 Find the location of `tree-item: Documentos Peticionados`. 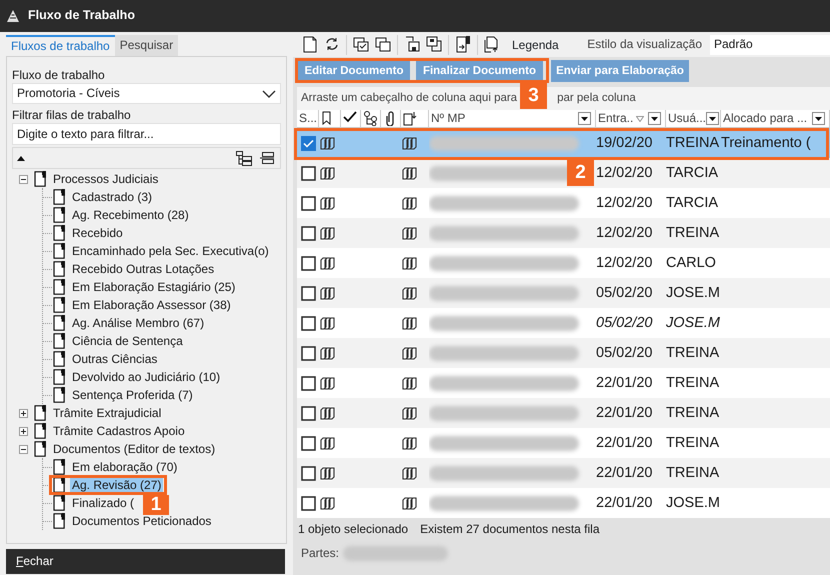

tree-item: Documentos Peticionados is located at coordinates (142, 521).